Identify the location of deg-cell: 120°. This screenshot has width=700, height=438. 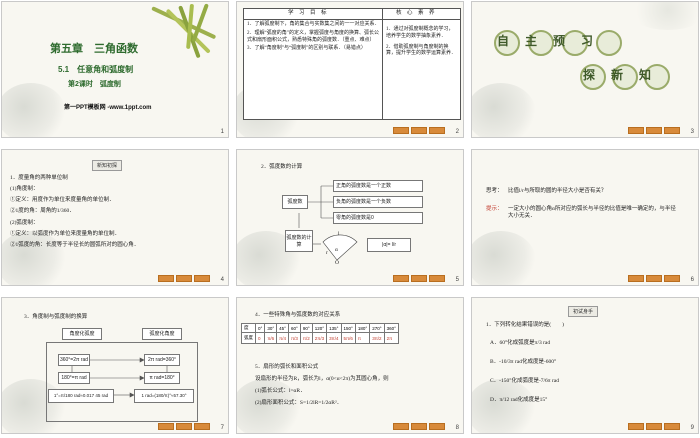
(319, 328).